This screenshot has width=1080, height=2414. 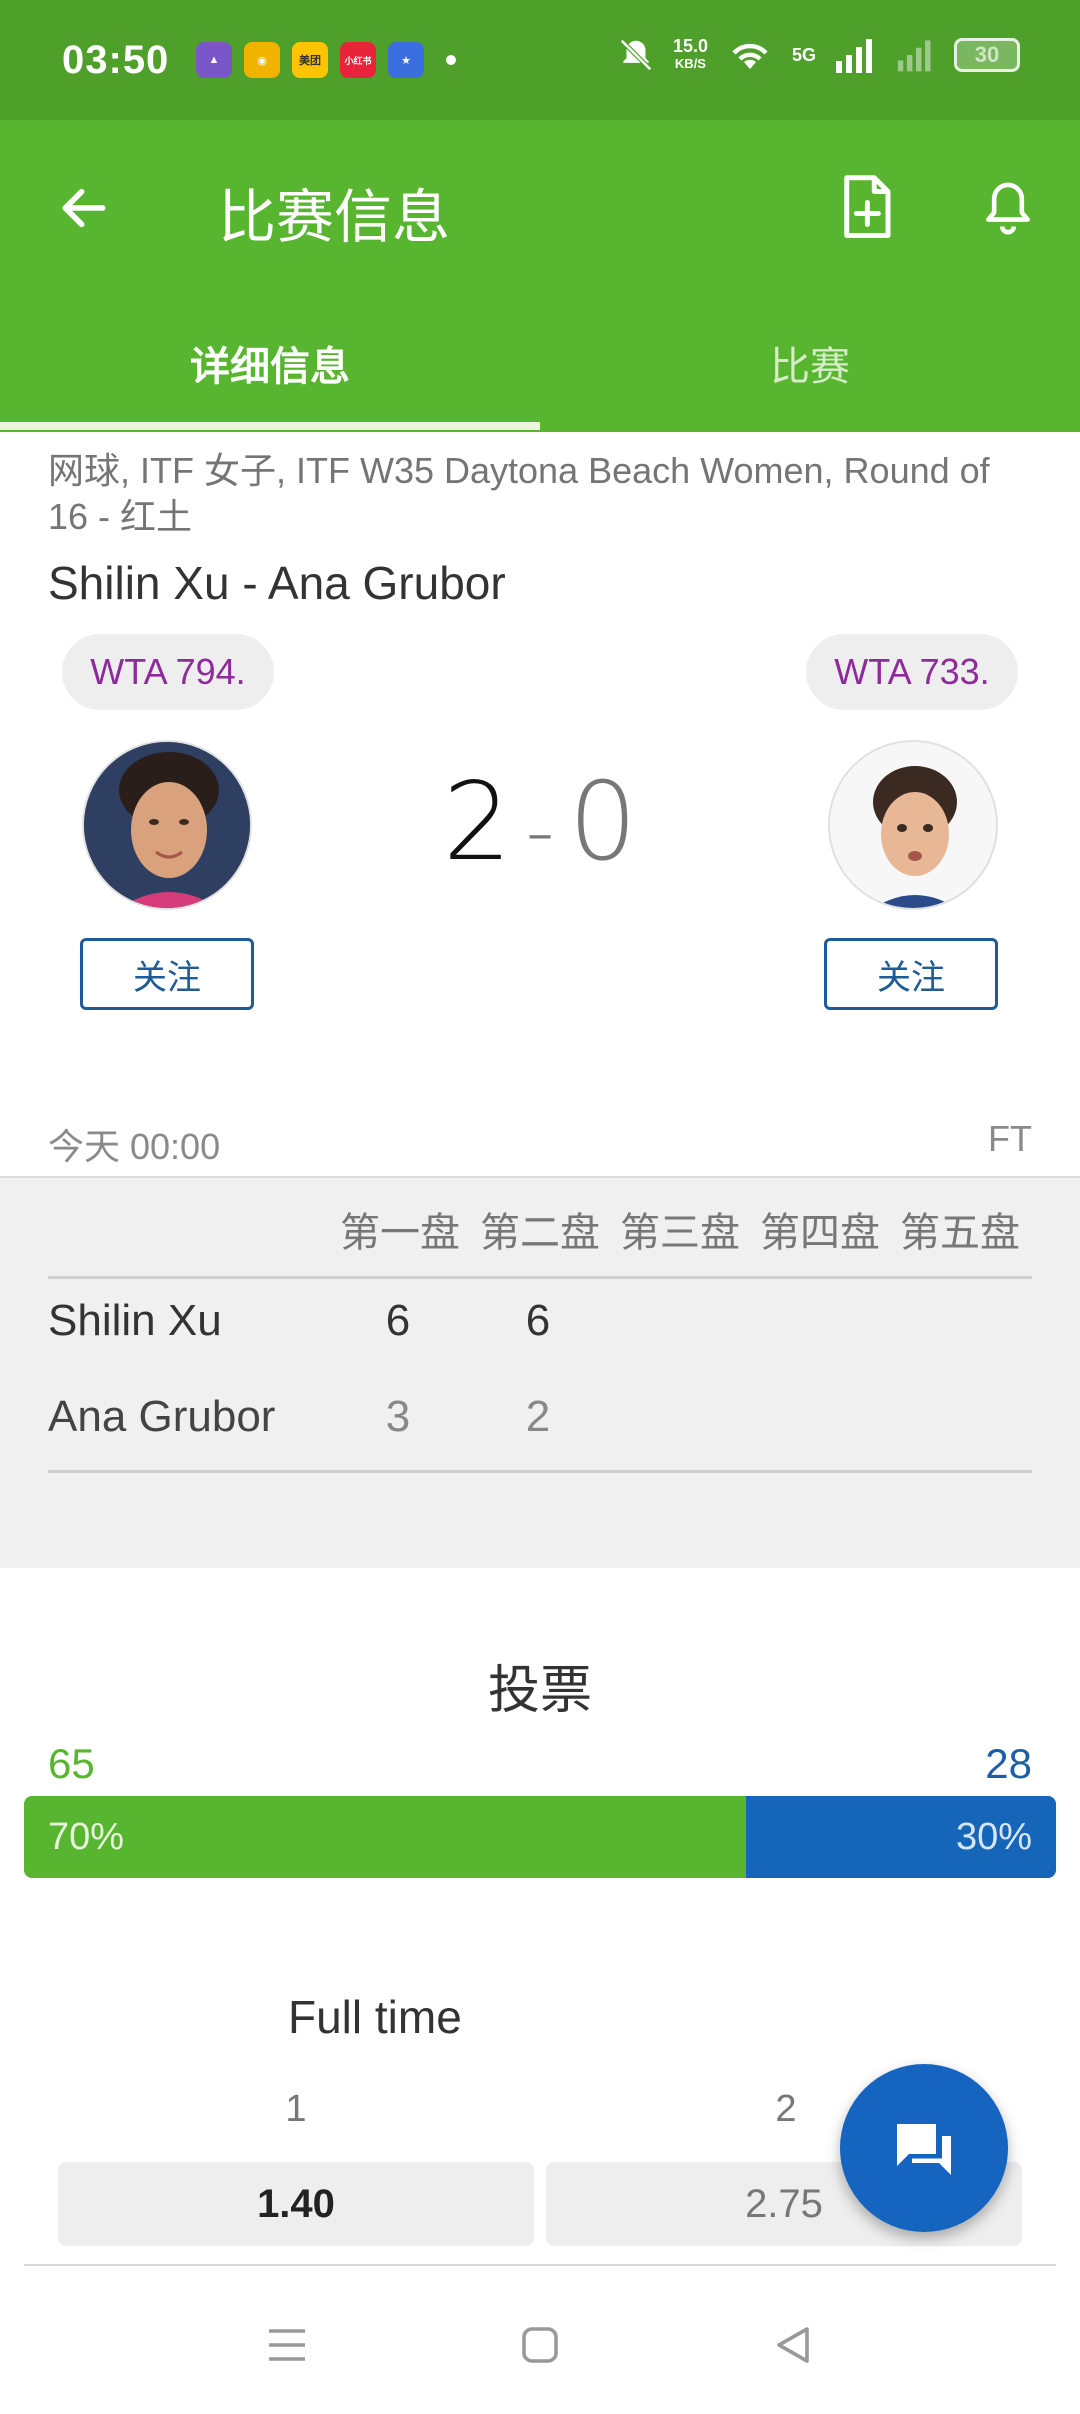 I want to click on set-score: 2, so click(x=538, y=1416).